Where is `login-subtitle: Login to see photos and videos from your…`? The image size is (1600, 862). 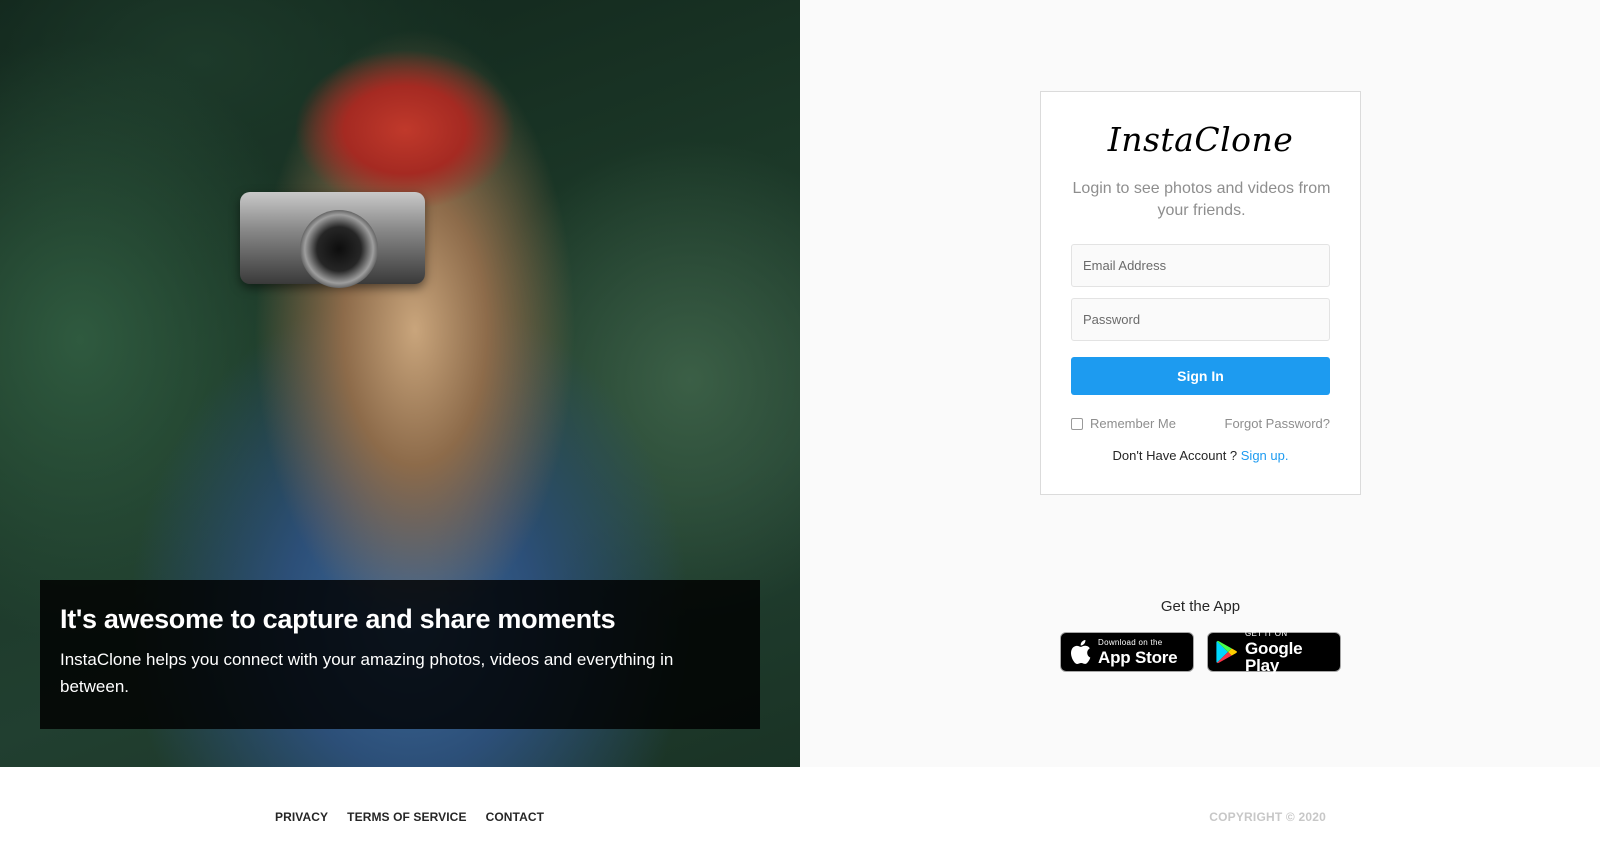 login-subtitle: Login to see photos and videos from your… is located at coordinates (1201, 199).